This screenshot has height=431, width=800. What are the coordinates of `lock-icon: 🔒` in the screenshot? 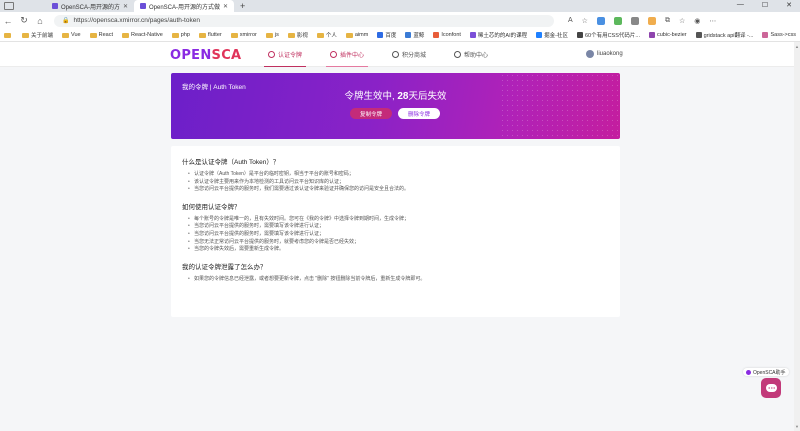 It's located at (66, 21).